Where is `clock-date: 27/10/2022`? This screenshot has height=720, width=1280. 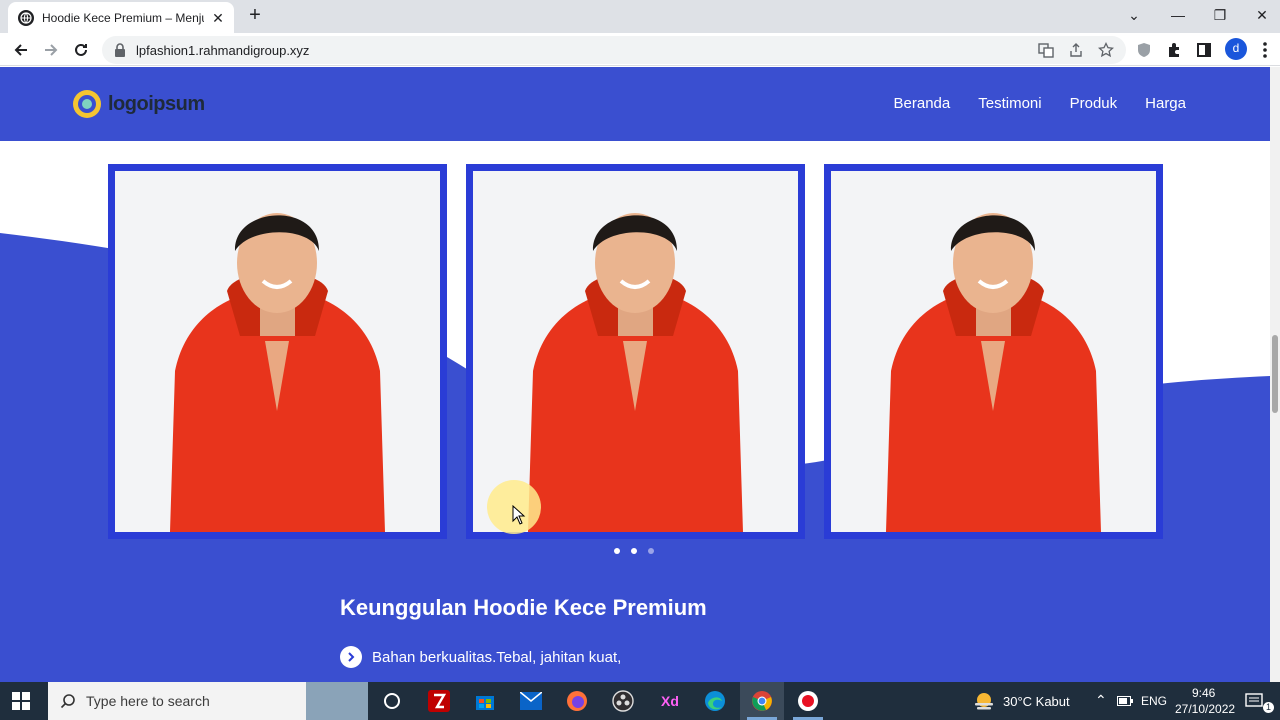 clock-date: 27/10/2022 is located at coordinates (1205, 709).